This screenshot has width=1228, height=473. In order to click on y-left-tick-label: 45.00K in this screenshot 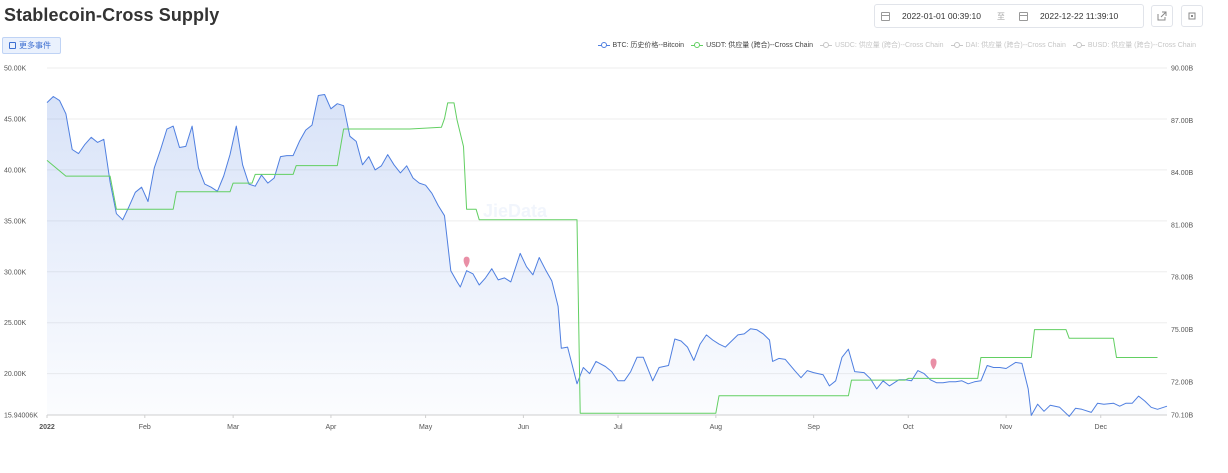, I will do `click(15, 119)`.